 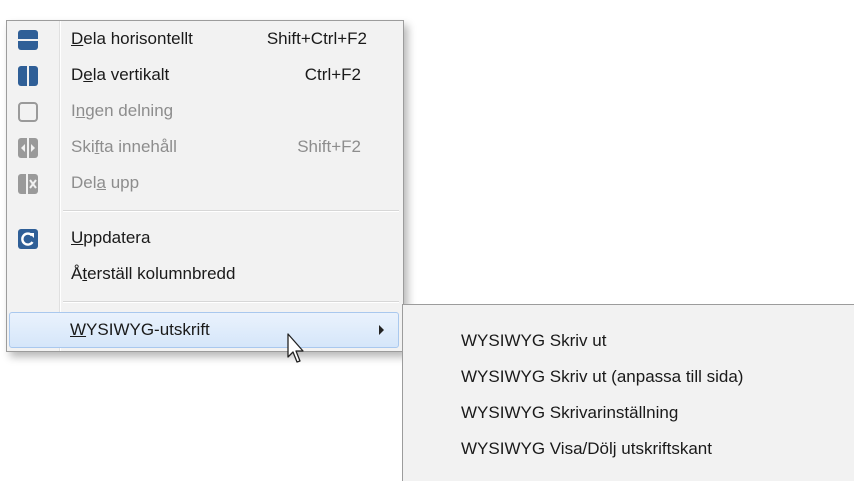 What do you see at coordinates (132, 38) in the screenshot?
I see `menu-item-label: Dela horisontellt` at bounding box center [132, 38].